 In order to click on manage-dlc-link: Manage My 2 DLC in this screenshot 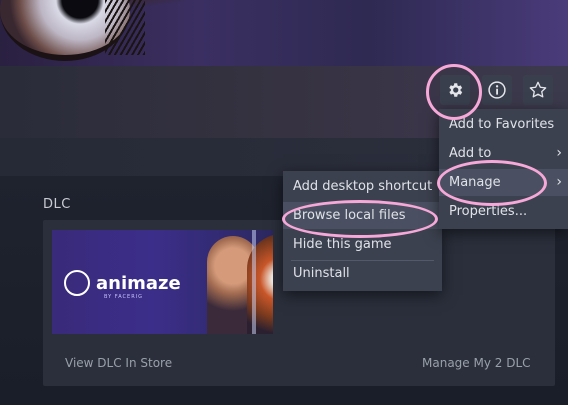, I will do `click(476, 363)`.